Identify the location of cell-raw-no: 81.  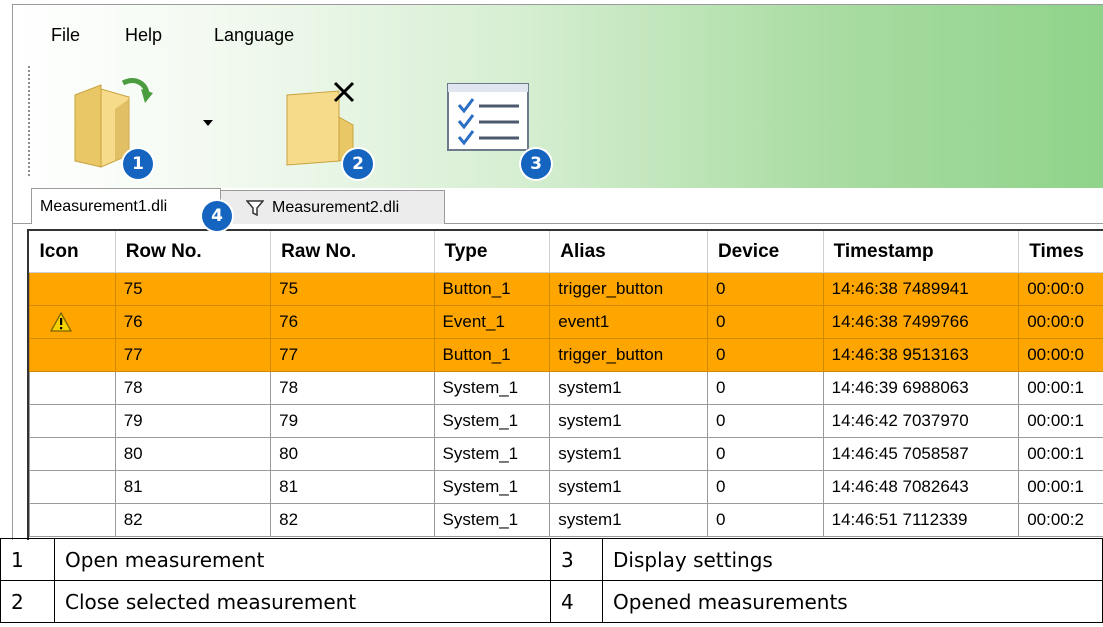
(352, 487).